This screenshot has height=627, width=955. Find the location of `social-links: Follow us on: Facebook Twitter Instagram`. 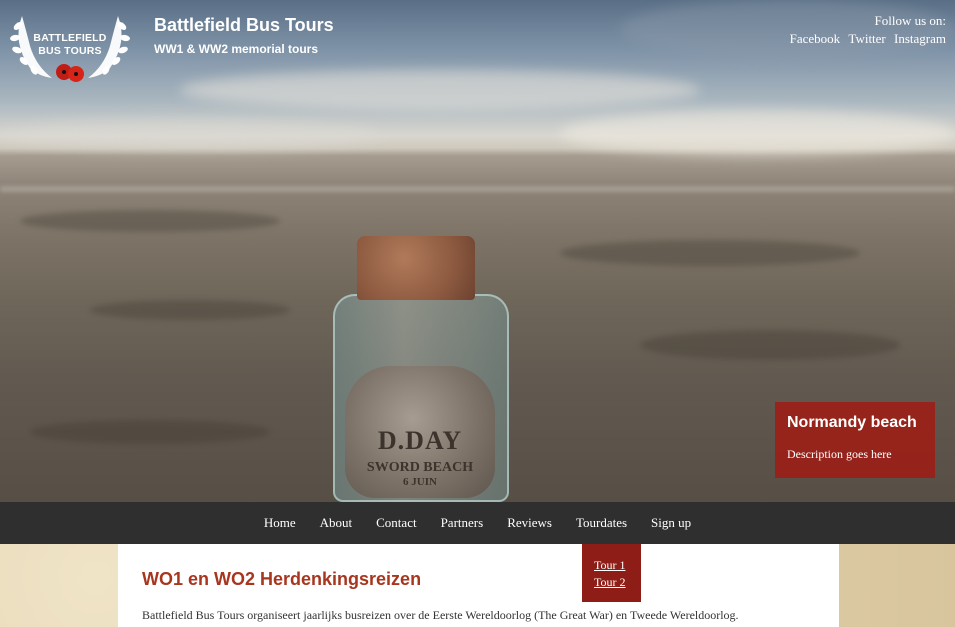

social-links: Follow us on: Facebook Twitter Instagram is located at coordinates (865, 30).